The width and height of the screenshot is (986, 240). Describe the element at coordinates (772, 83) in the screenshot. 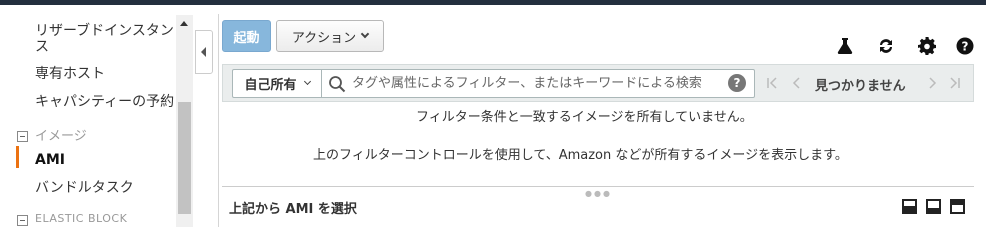

I see `first-page-icon` at that location.